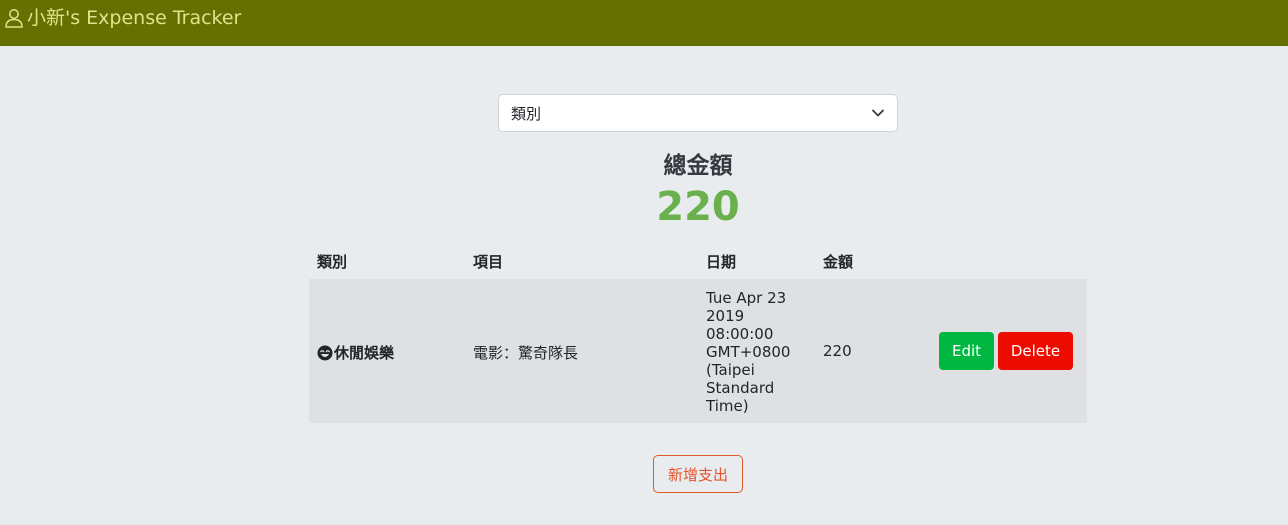 This screenshot has width=1288, height=525. I want to click on brand-link: 小新's Expense Tracker, so click(122, 18).